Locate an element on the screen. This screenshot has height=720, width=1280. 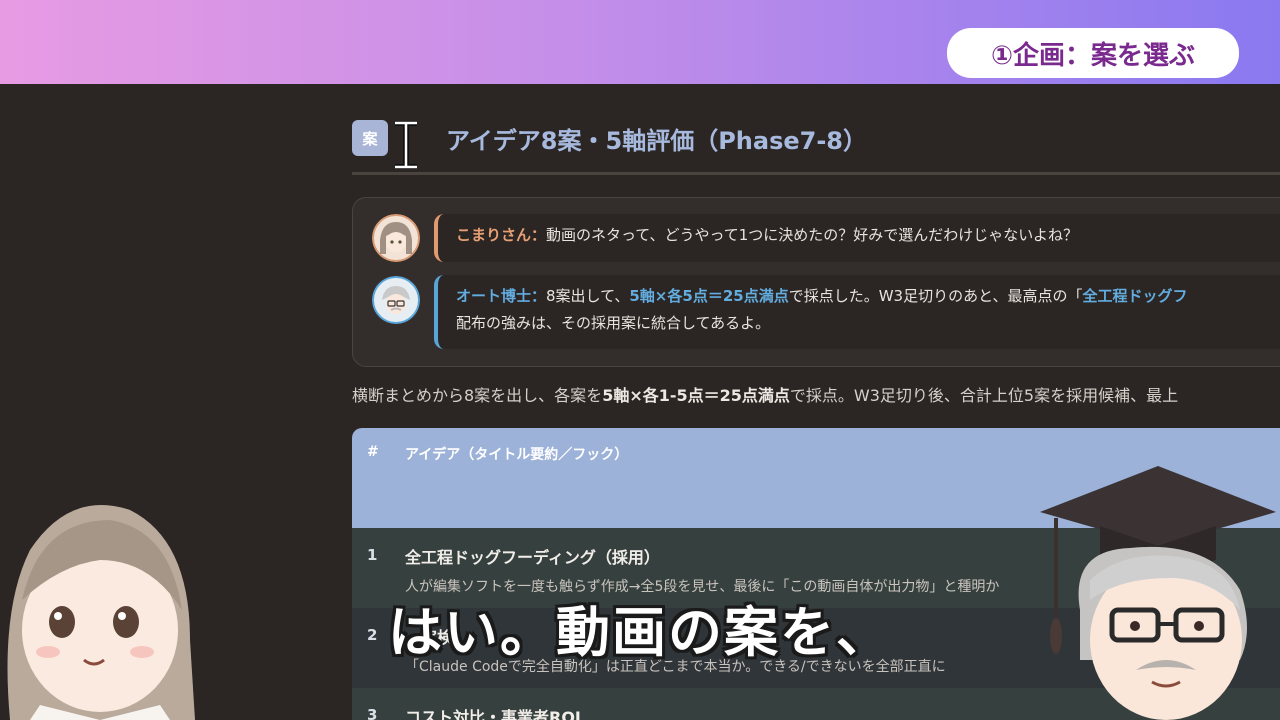
column-header-number: # is located at coordinates (373, 452).